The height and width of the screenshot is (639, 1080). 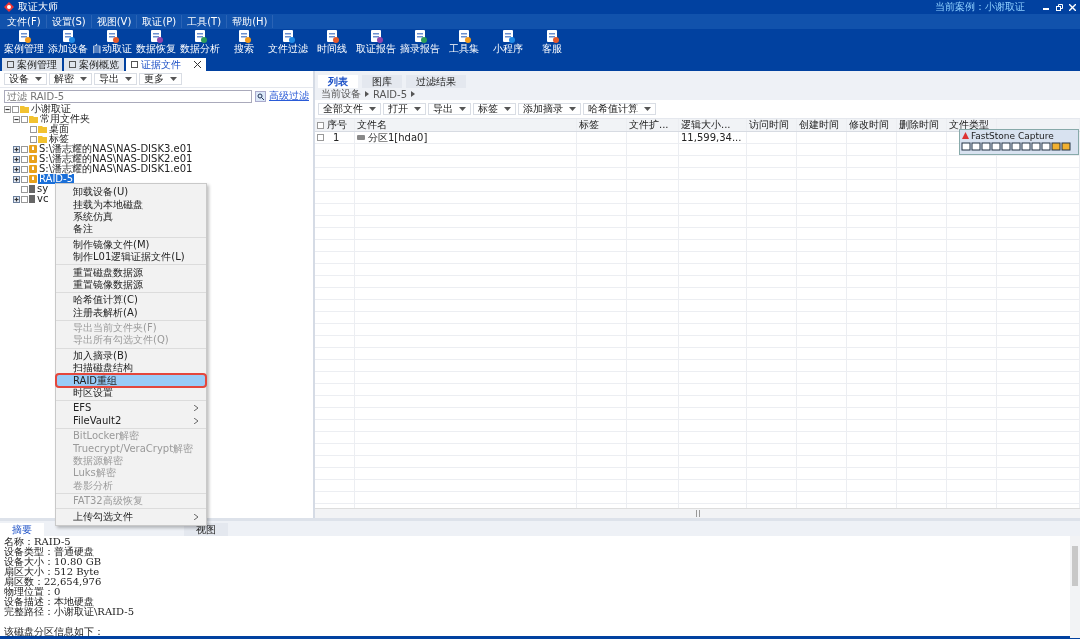 What do you see at coordinates (131, 516) in the screenshot?
I see `menu-item: 上传勾选文件` at bounding box center [131, 516].